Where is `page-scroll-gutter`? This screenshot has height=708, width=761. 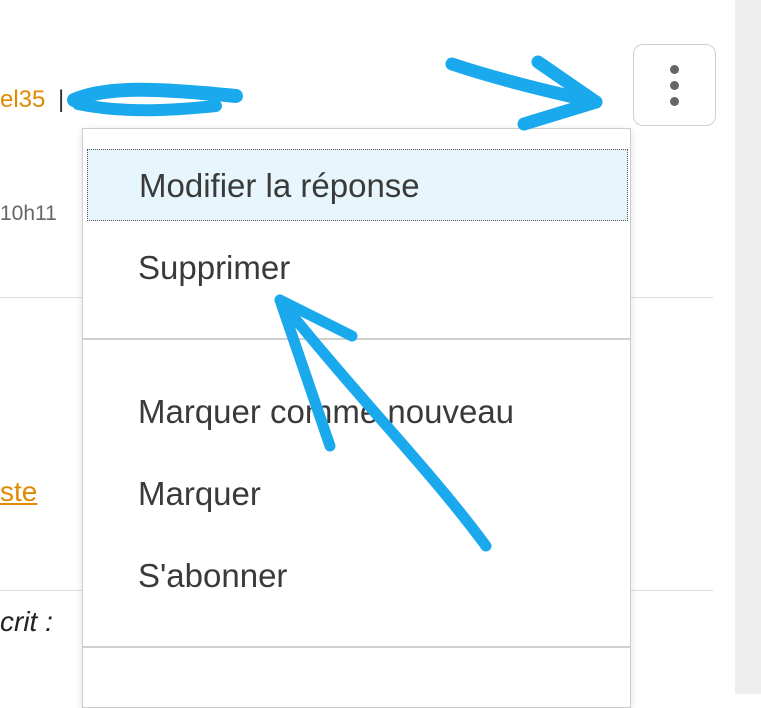 page-scroll-gutter is located at coordinates (748, 347).